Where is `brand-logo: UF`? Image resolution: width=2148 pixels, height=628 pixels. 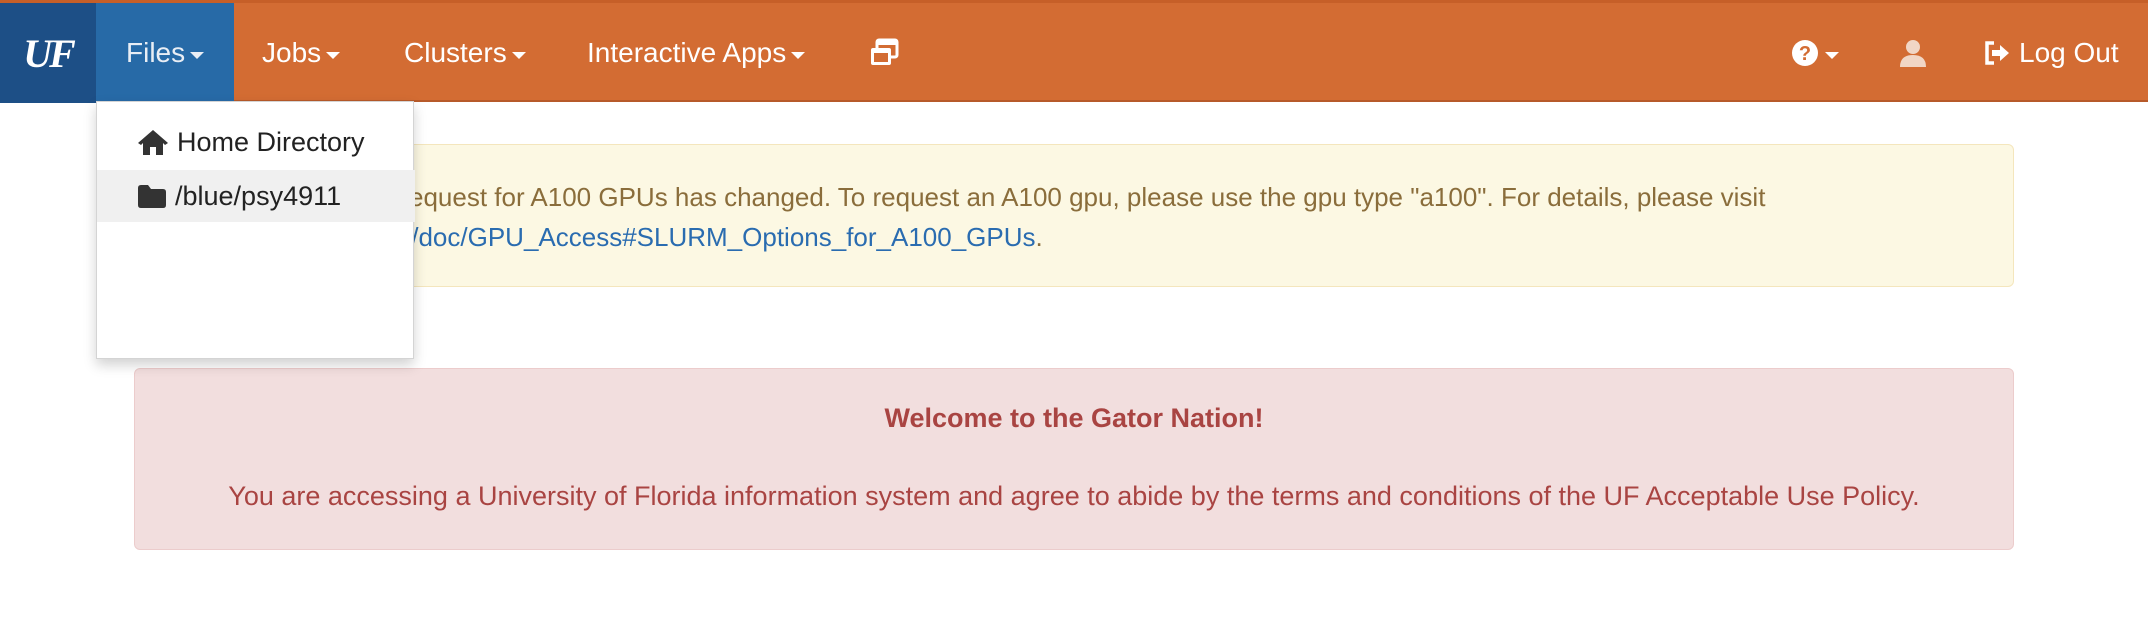
brand-logo: UF is located at coordinates (48, 53).